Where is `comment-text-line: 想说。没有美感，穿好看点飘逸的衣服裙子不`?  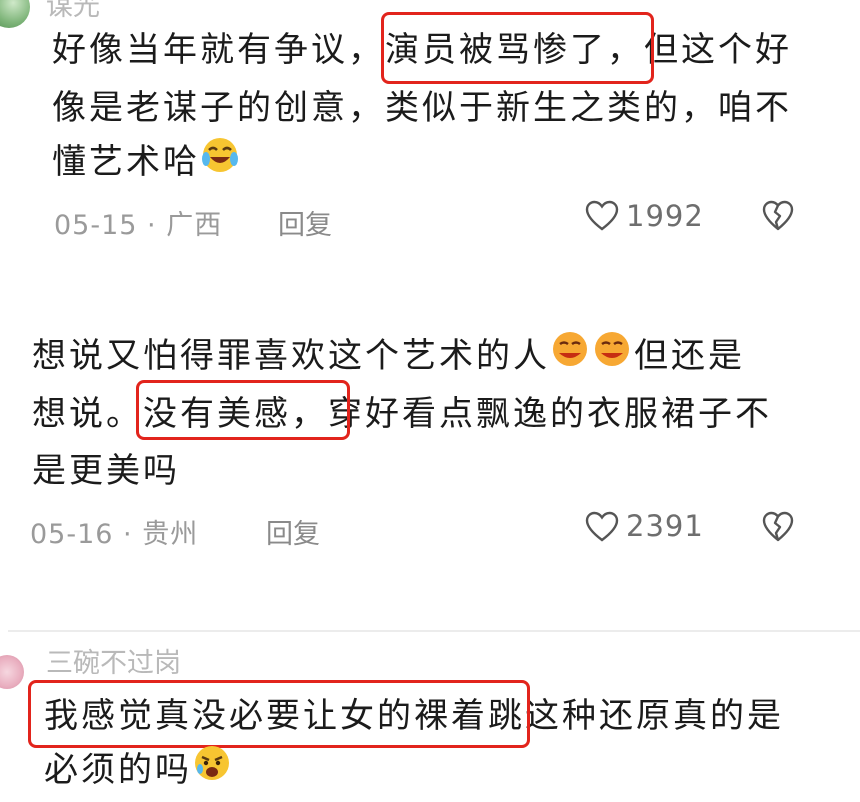 comment-text-line: 想说。没有美感，穿好看点飘逸的衣服裙子不 is located at coordinates (402, 414).